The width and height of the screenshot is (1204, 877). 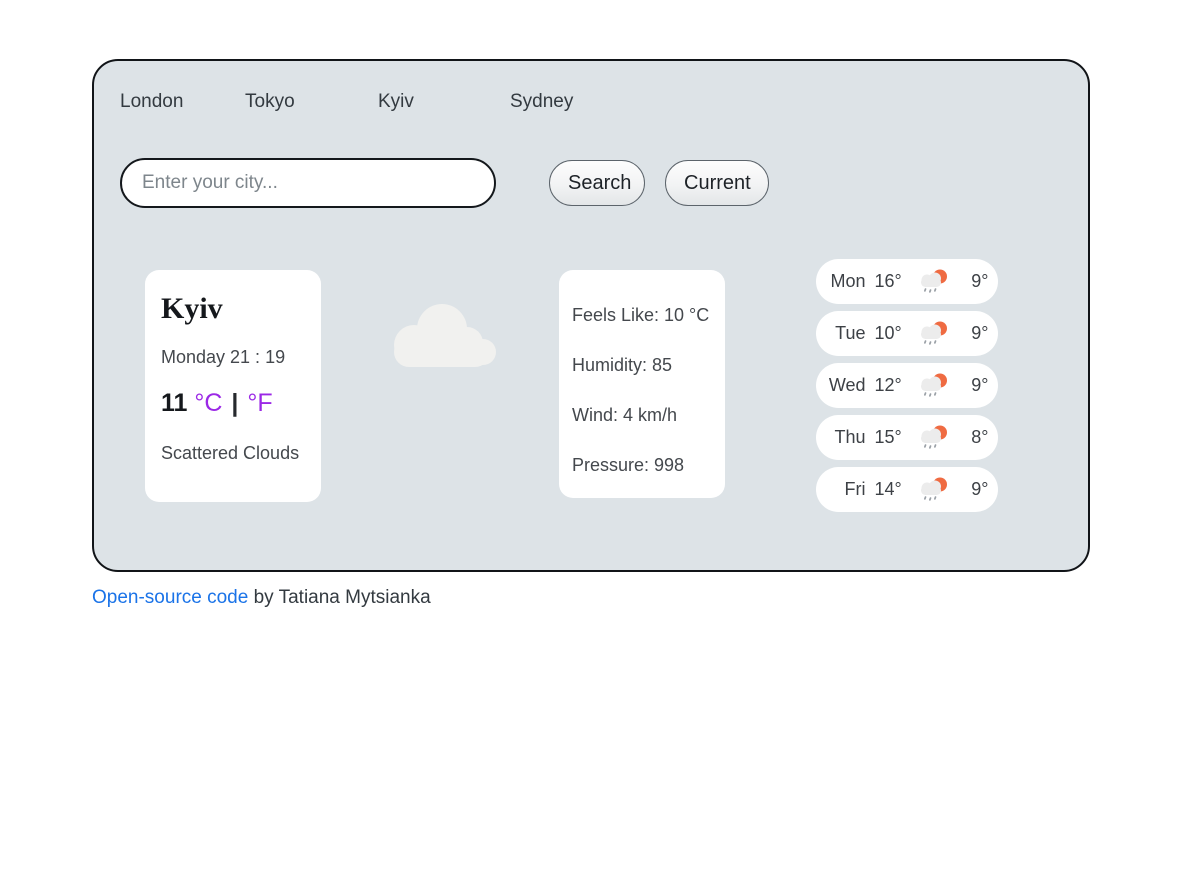 I want to click on current-weather-description: Scattered Clouds, so click(x=230, y=453).